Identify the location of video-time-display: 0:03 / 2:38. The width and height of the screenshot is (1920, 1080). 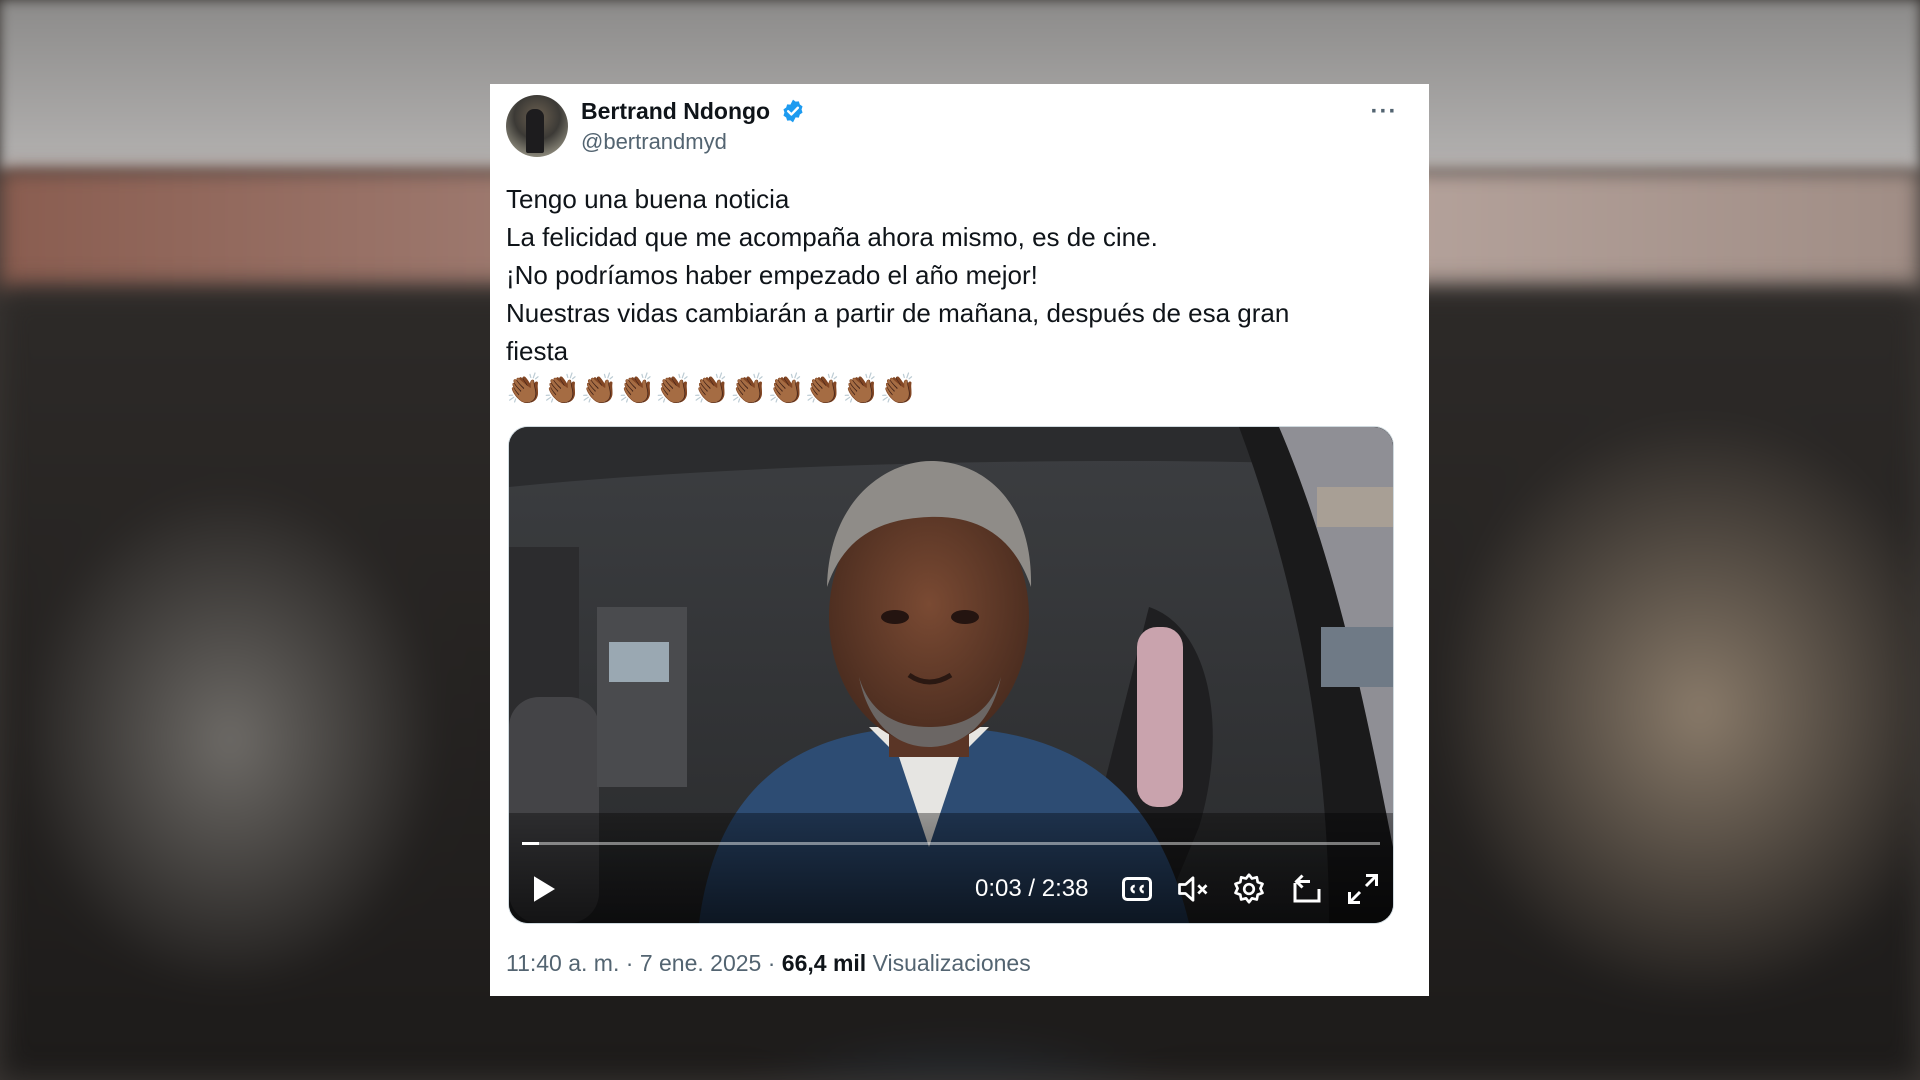
(1032, 888).